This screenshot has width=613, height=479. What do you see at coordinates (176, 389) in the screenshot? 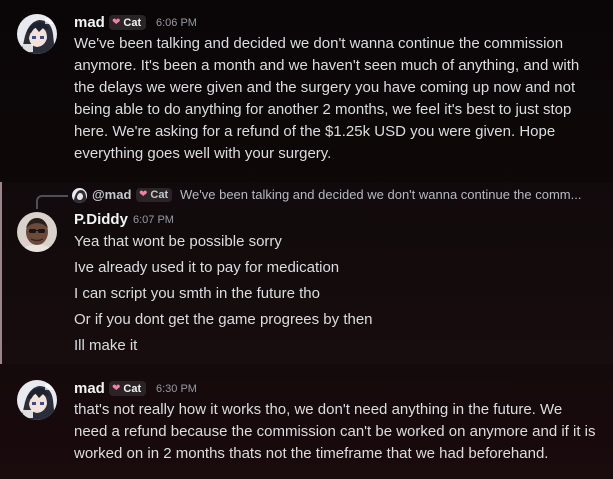
I see `timestamp: 6:30 PM` at bounding box center [176, 389].